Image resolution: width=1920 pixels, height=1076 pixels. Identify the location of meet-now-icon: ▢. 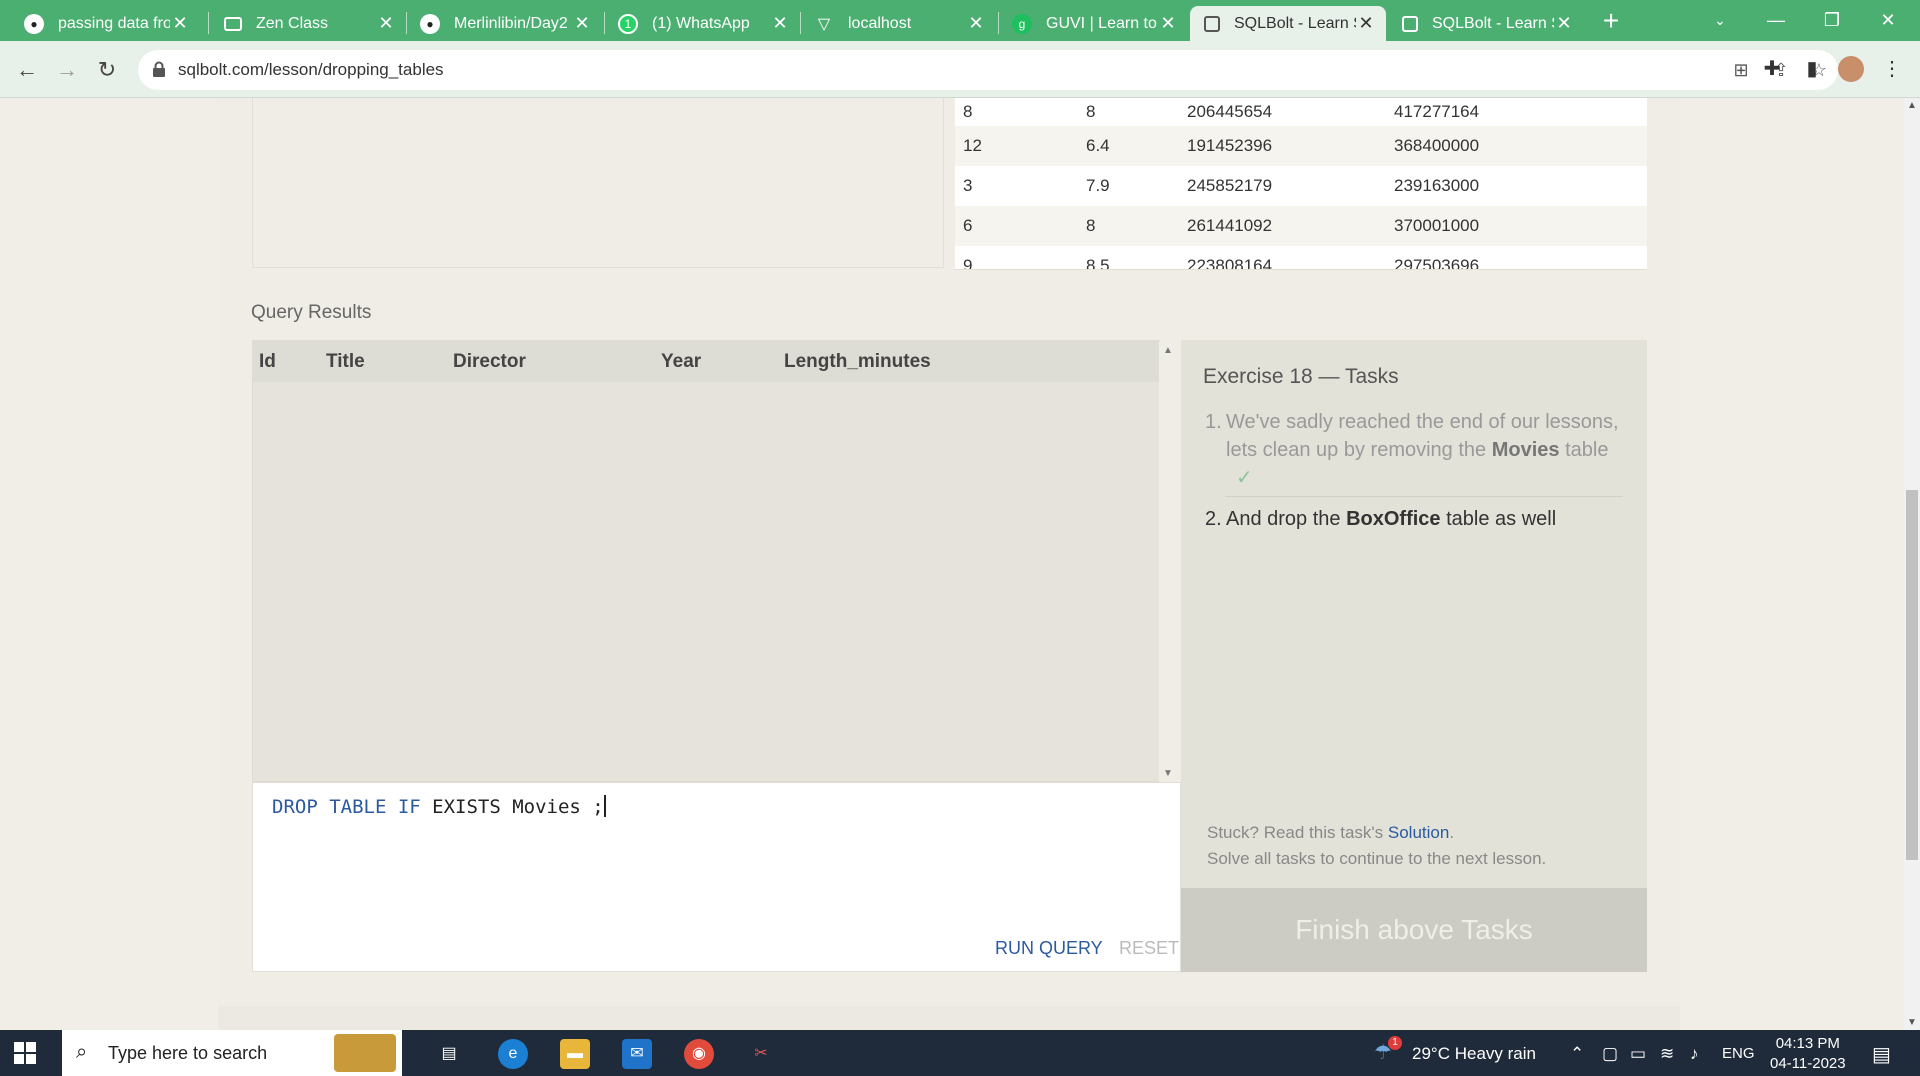
(1610, 1054).